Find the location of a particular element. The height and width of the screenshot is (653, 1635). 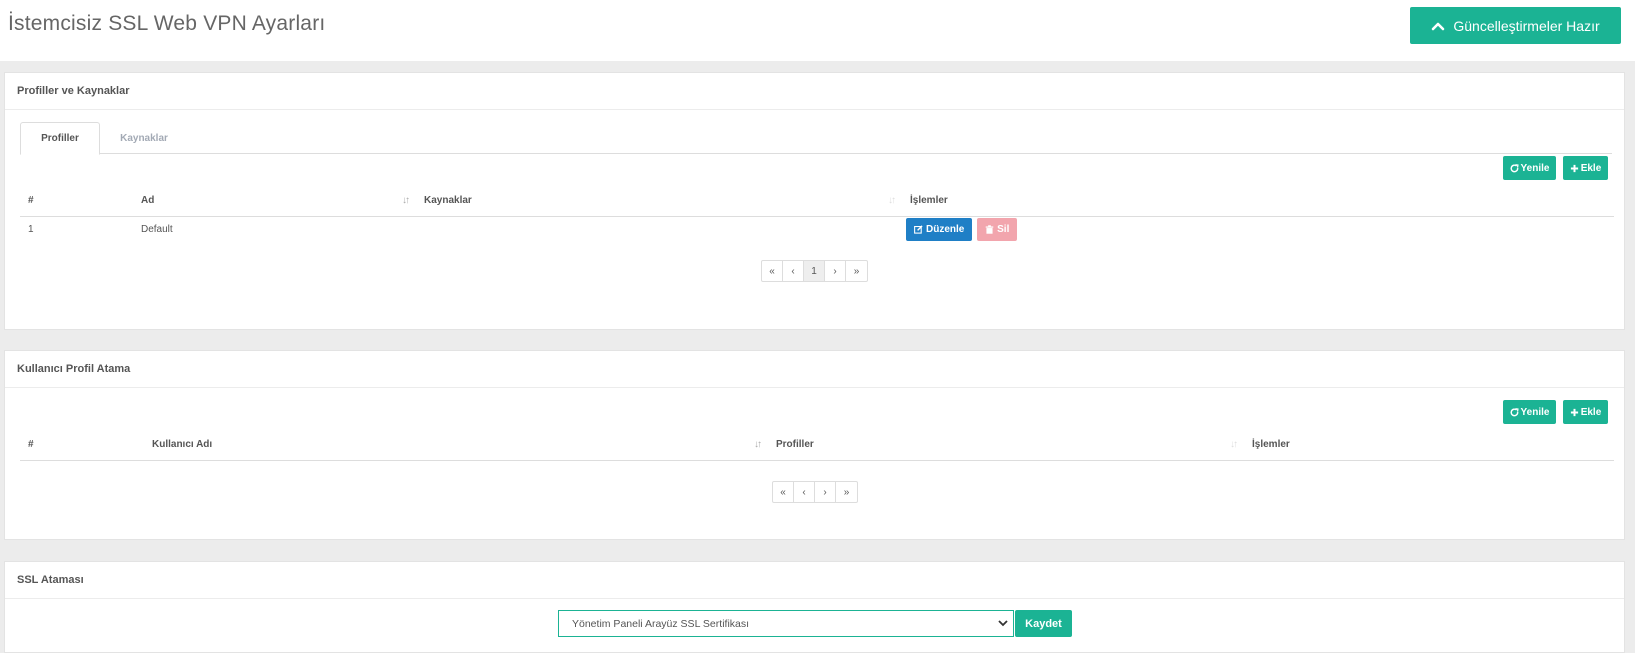

column-header-profiles: Profiller ↓↑ is located at coordinates (1006, 445).